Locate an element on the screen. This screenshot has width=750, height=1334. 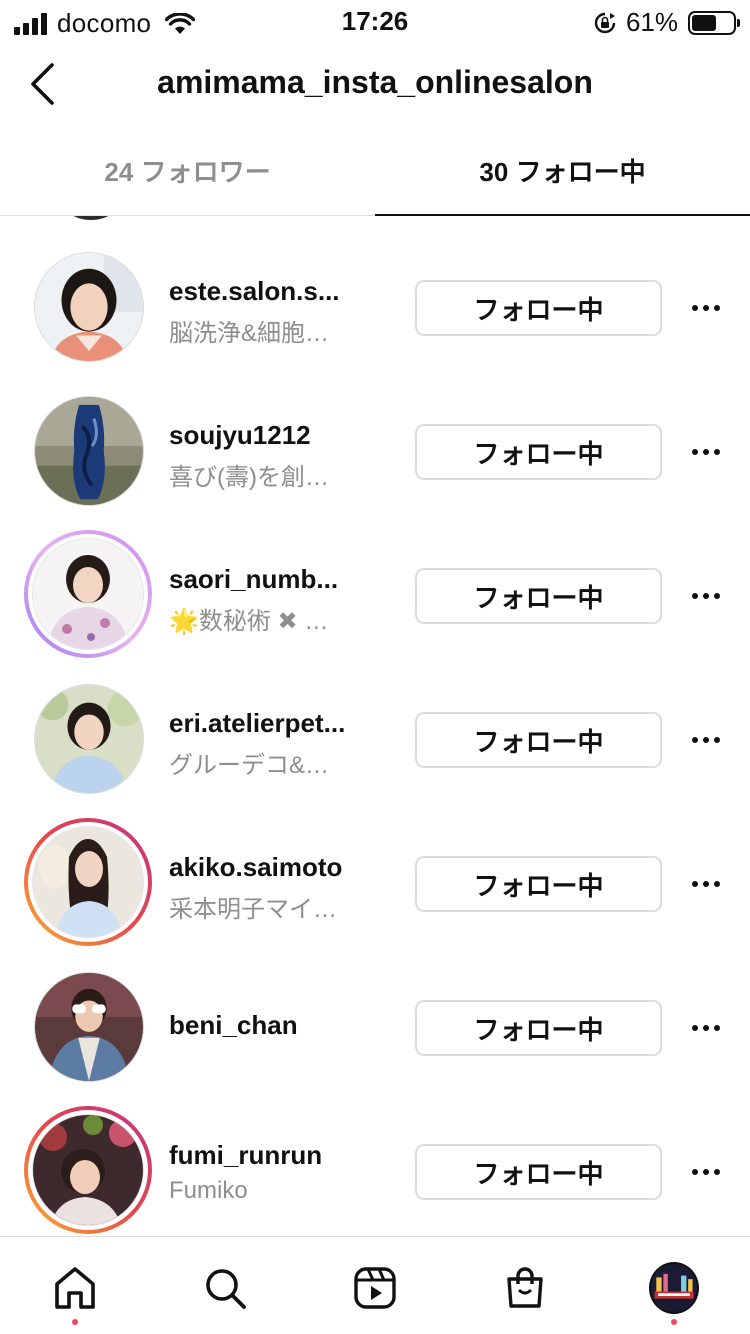
tab-following: 30 フォロー中 is located at coordinates (562, 171).